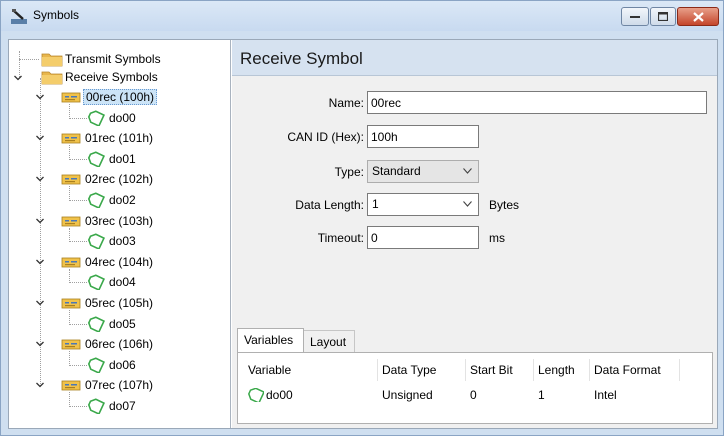 This screenshot has width=724, height=436. What do you see at coordinates (112, 365) in the screenshot?
I see `tree-node-variable: do06` at bounding box center [112, 365].